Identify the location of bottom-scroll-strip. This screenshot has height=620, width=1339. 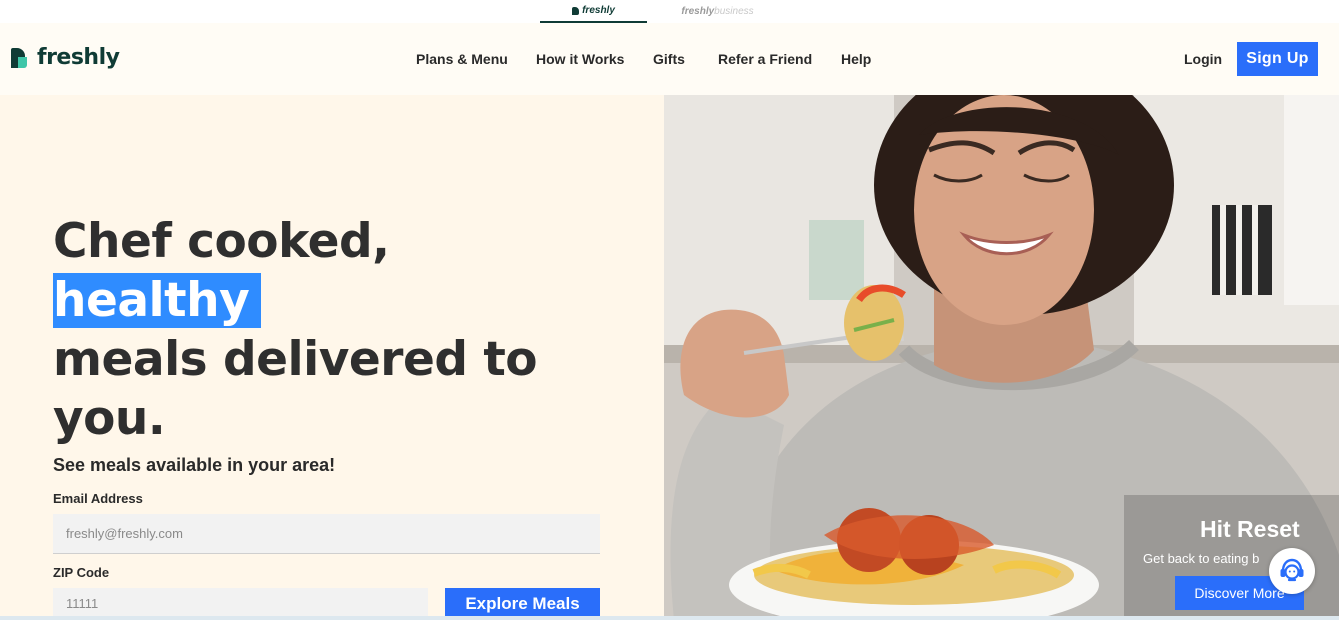
(669, 618).